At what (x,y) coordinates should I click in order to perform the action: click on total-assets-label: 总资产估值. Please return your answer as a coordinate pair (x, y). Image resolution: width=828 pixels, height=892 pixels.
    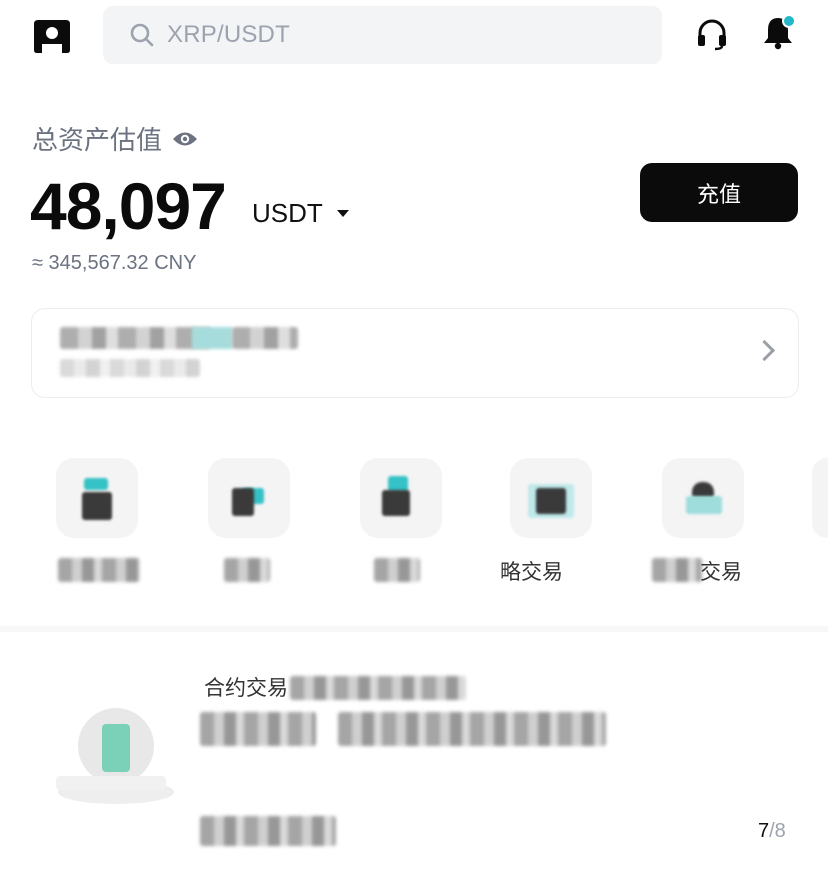
    Looking at the image, I should click on (97, 141).